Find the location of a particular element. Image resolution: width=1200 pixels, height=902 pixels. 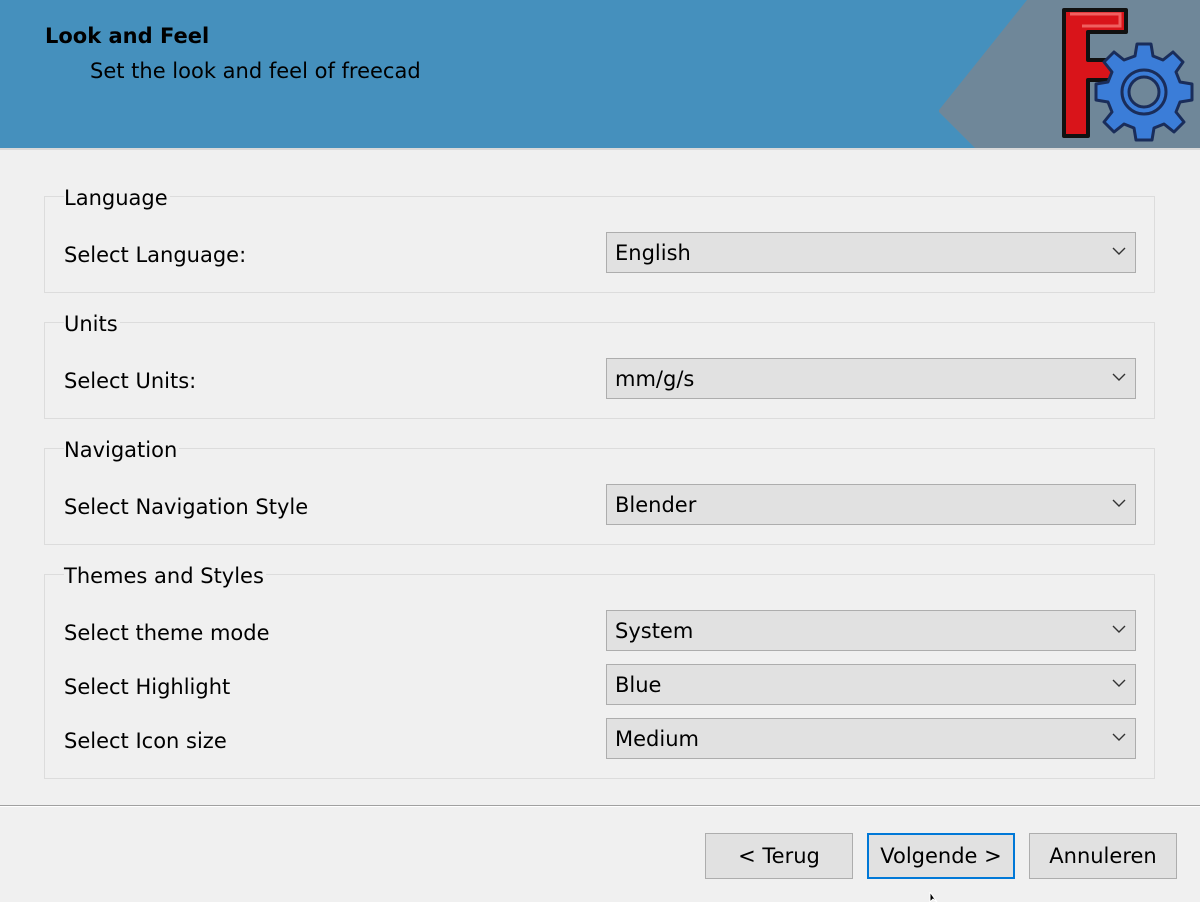

page-subtitle: Set the look and feel of freecad is located at coordinates (255, 71).